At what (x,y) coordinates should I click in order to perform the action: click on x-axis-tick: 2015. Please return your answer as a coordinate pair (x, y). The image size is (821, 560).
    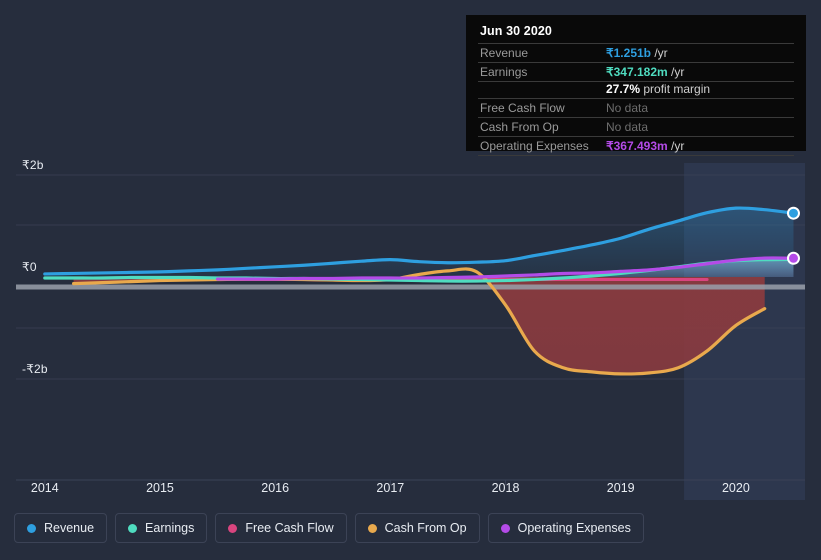
    Looking at the image, I should click on (160, 488).